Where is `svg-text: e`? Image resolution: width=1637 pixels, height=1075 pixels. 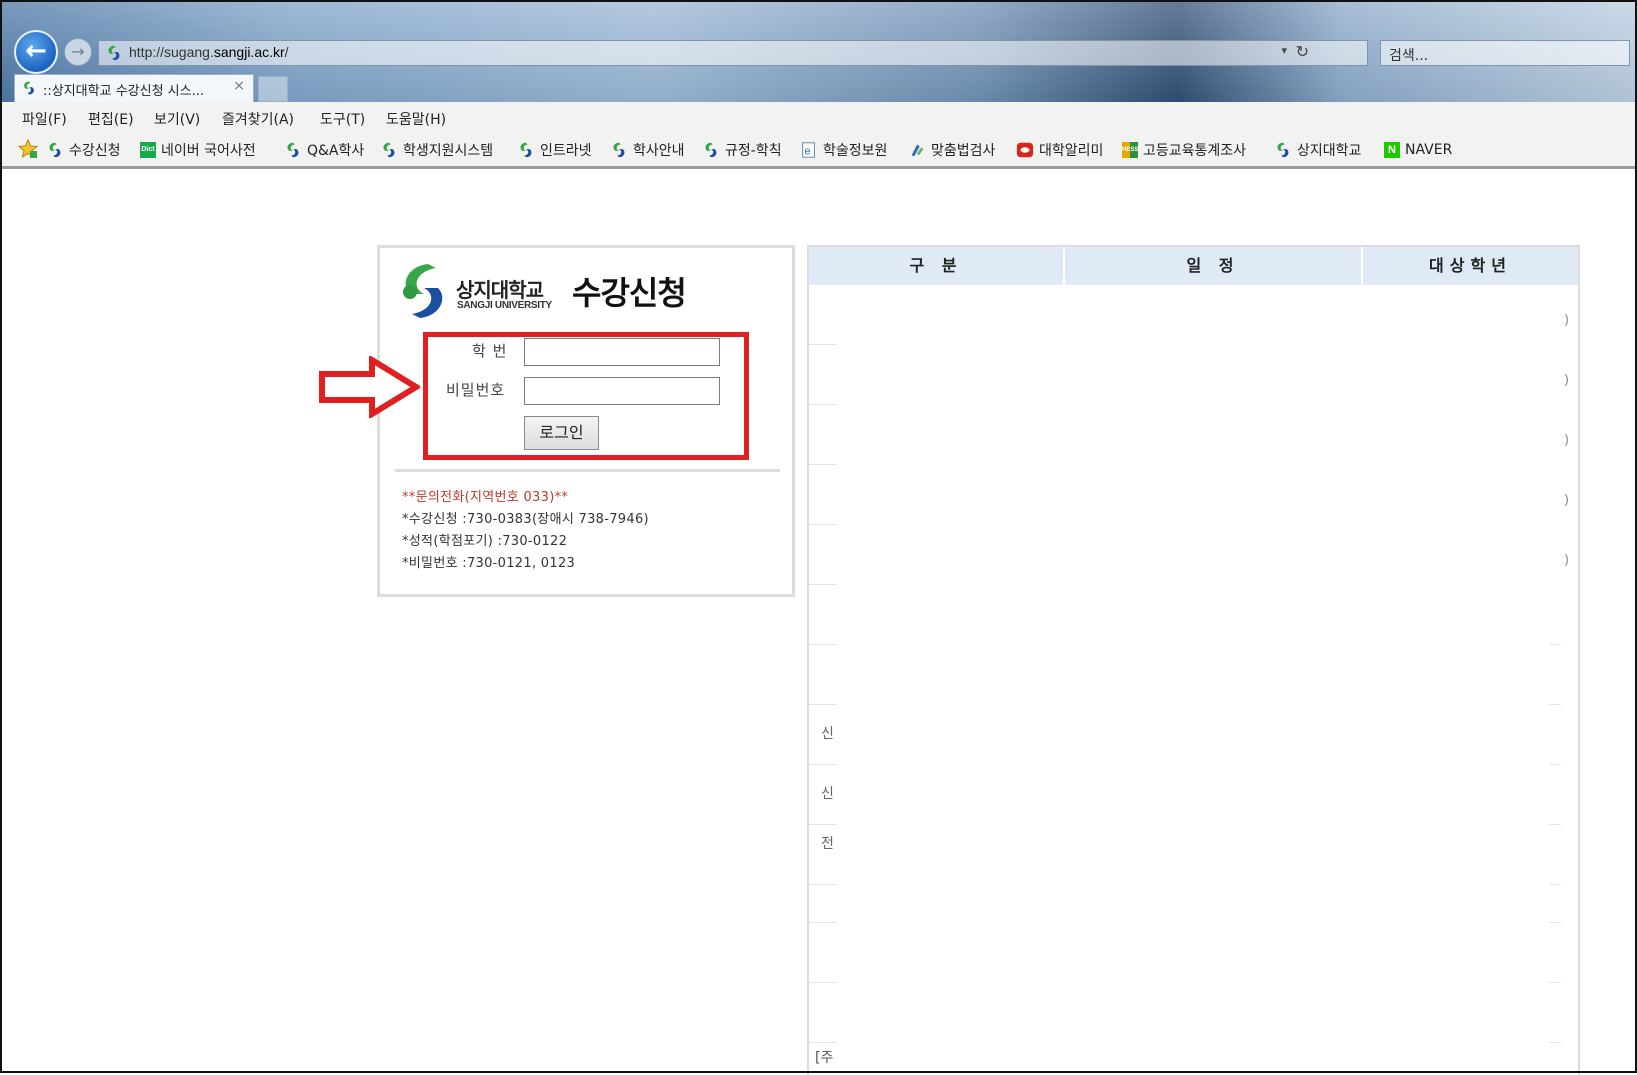
svg-text: e is located at coordinates (808, 152).